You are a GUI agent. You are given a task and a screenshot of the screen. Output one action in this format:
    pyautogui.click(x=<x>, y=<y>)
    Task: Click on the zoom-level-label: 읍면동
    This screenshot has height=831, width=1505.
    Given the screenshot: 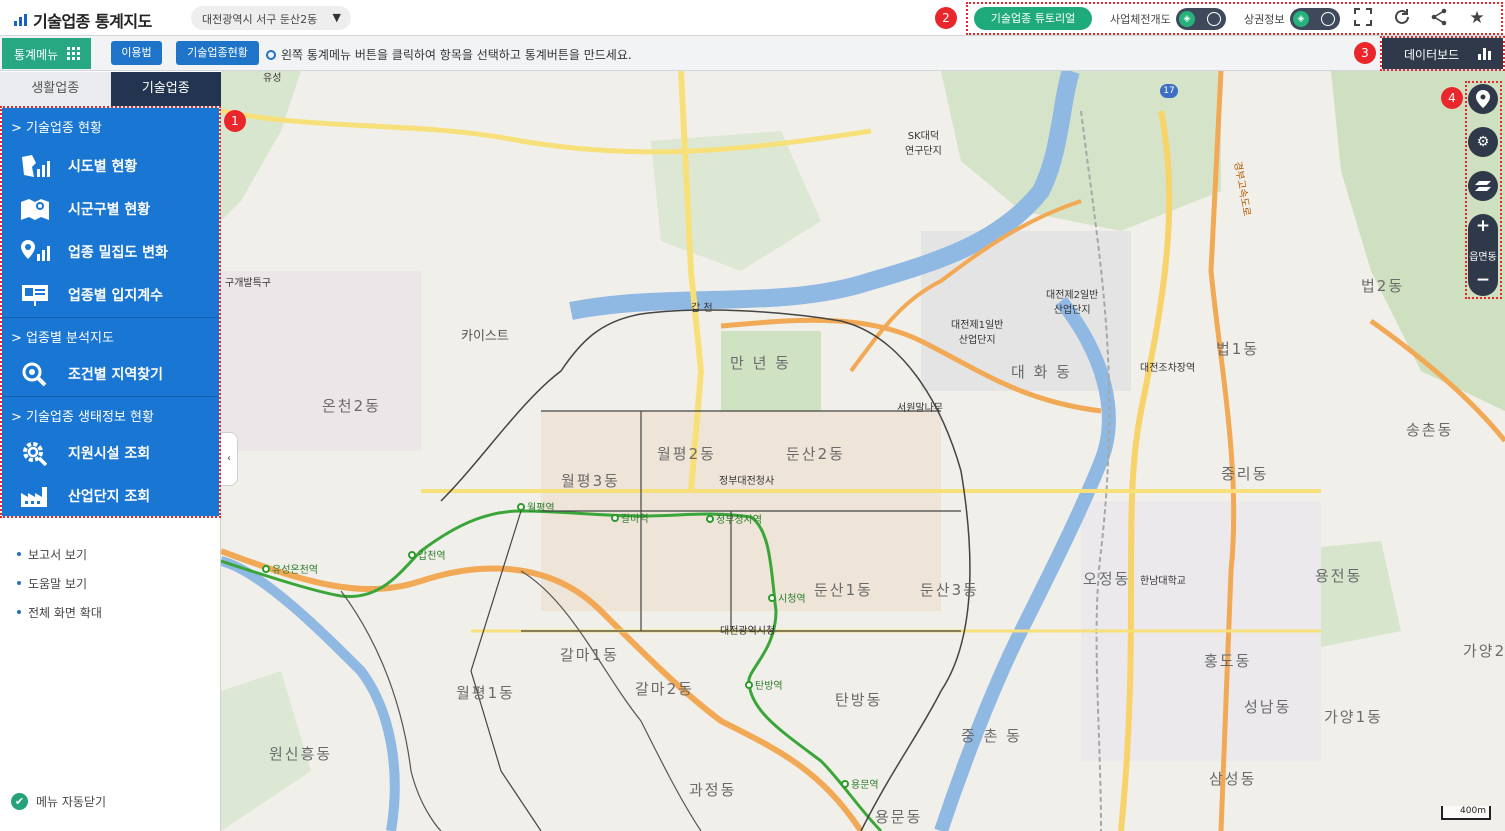 What is the action you would take?
    pyautogui.click(x=1483, y=257)
    